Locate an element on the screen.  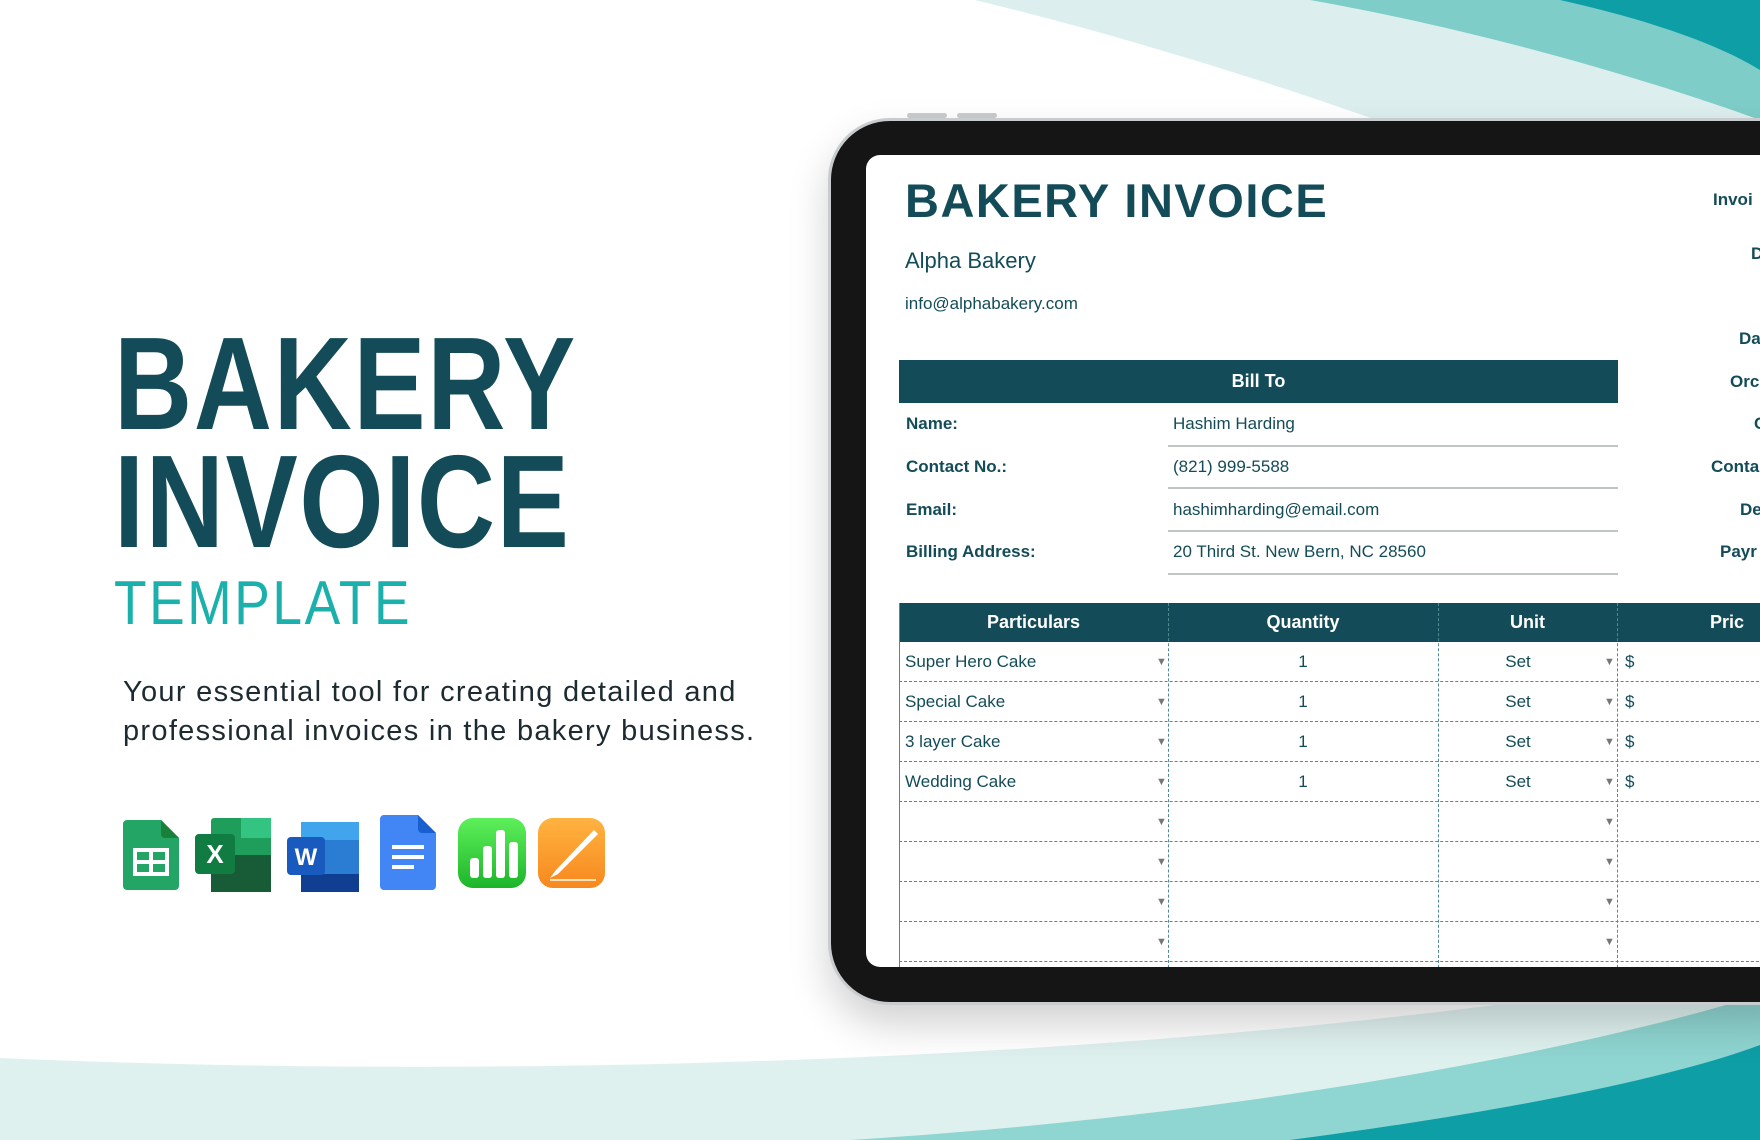
right-label: De is located at coordinates (1750, 509).